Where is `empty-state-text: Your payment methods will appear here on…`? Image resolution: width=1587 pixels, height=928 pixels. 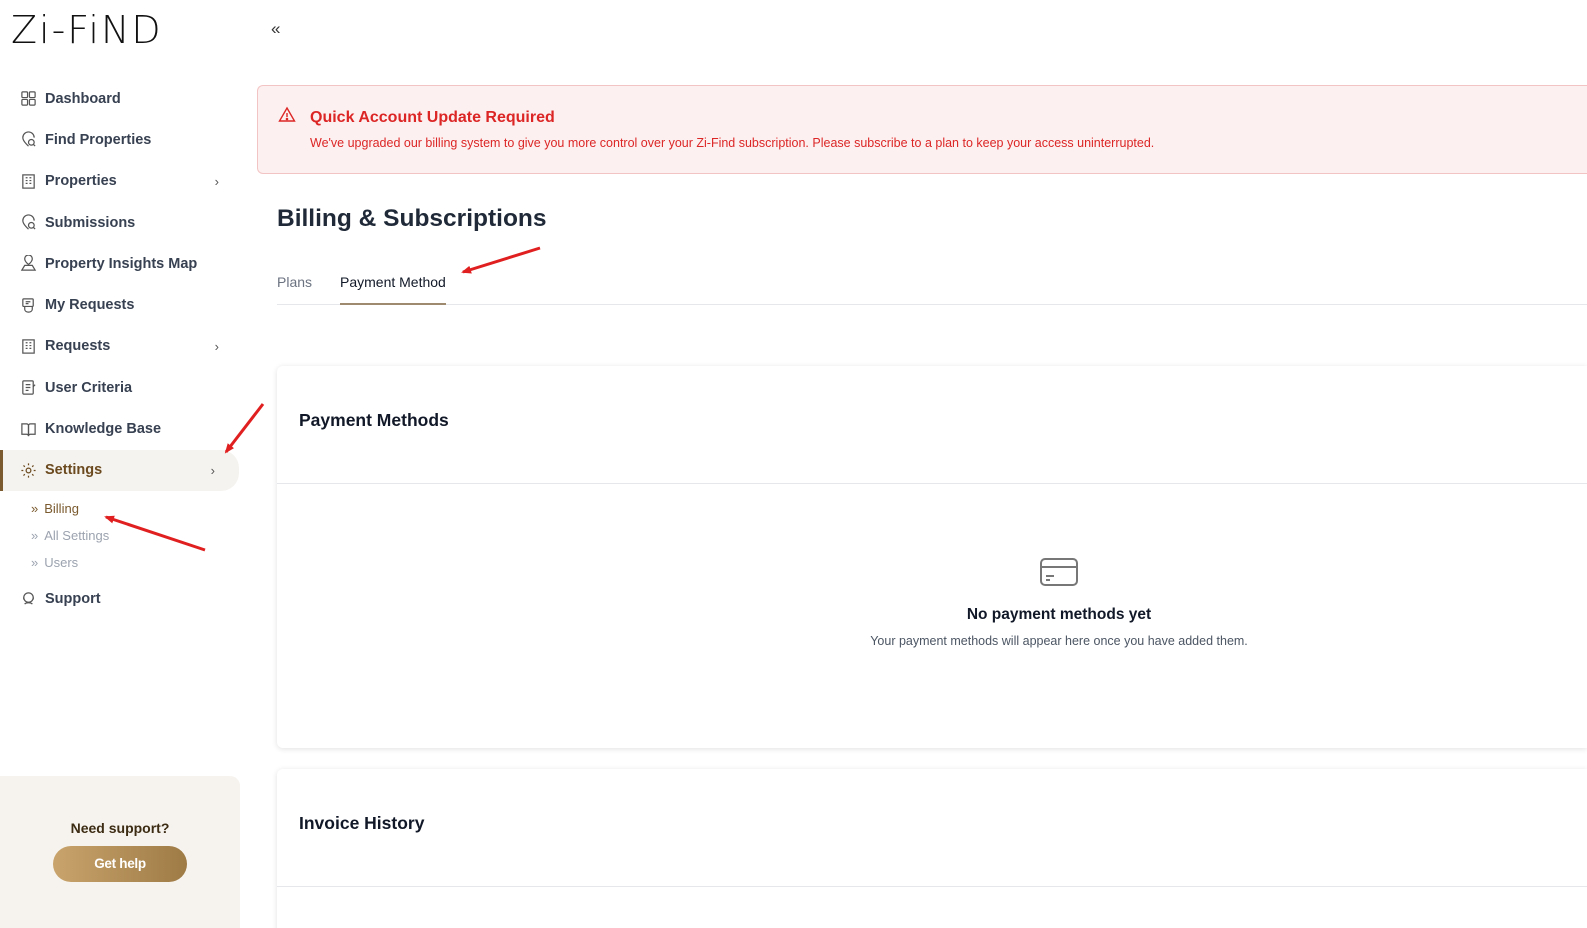 empty-state-text: Your payment methods will appear here on… is located at coordinates (1059, 641).